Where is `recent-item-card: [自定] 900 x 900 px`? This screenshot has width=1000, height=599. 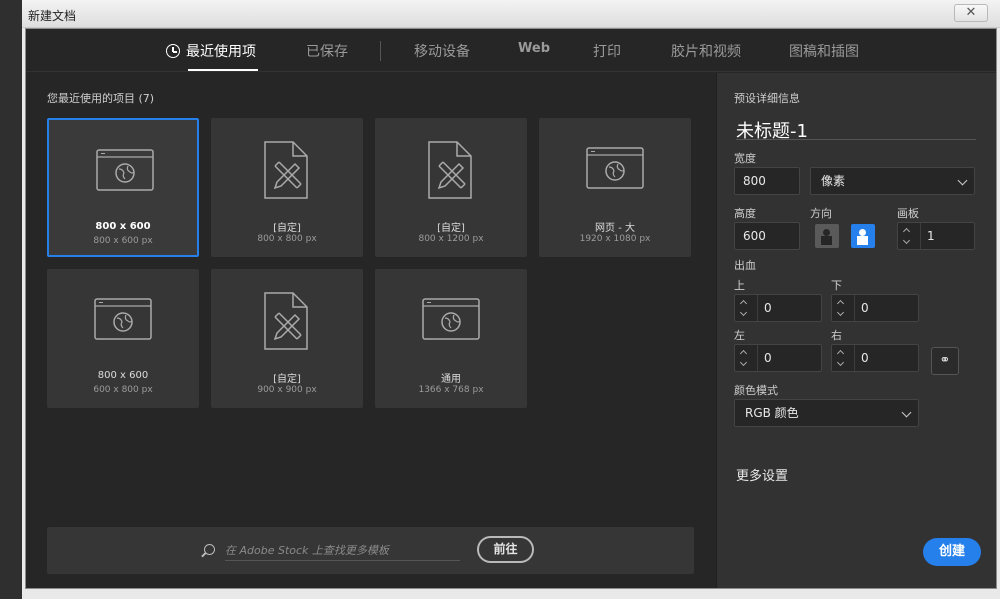
recent-item-card: [自定] 900 x 900 px is located at coordinates (287, 338).